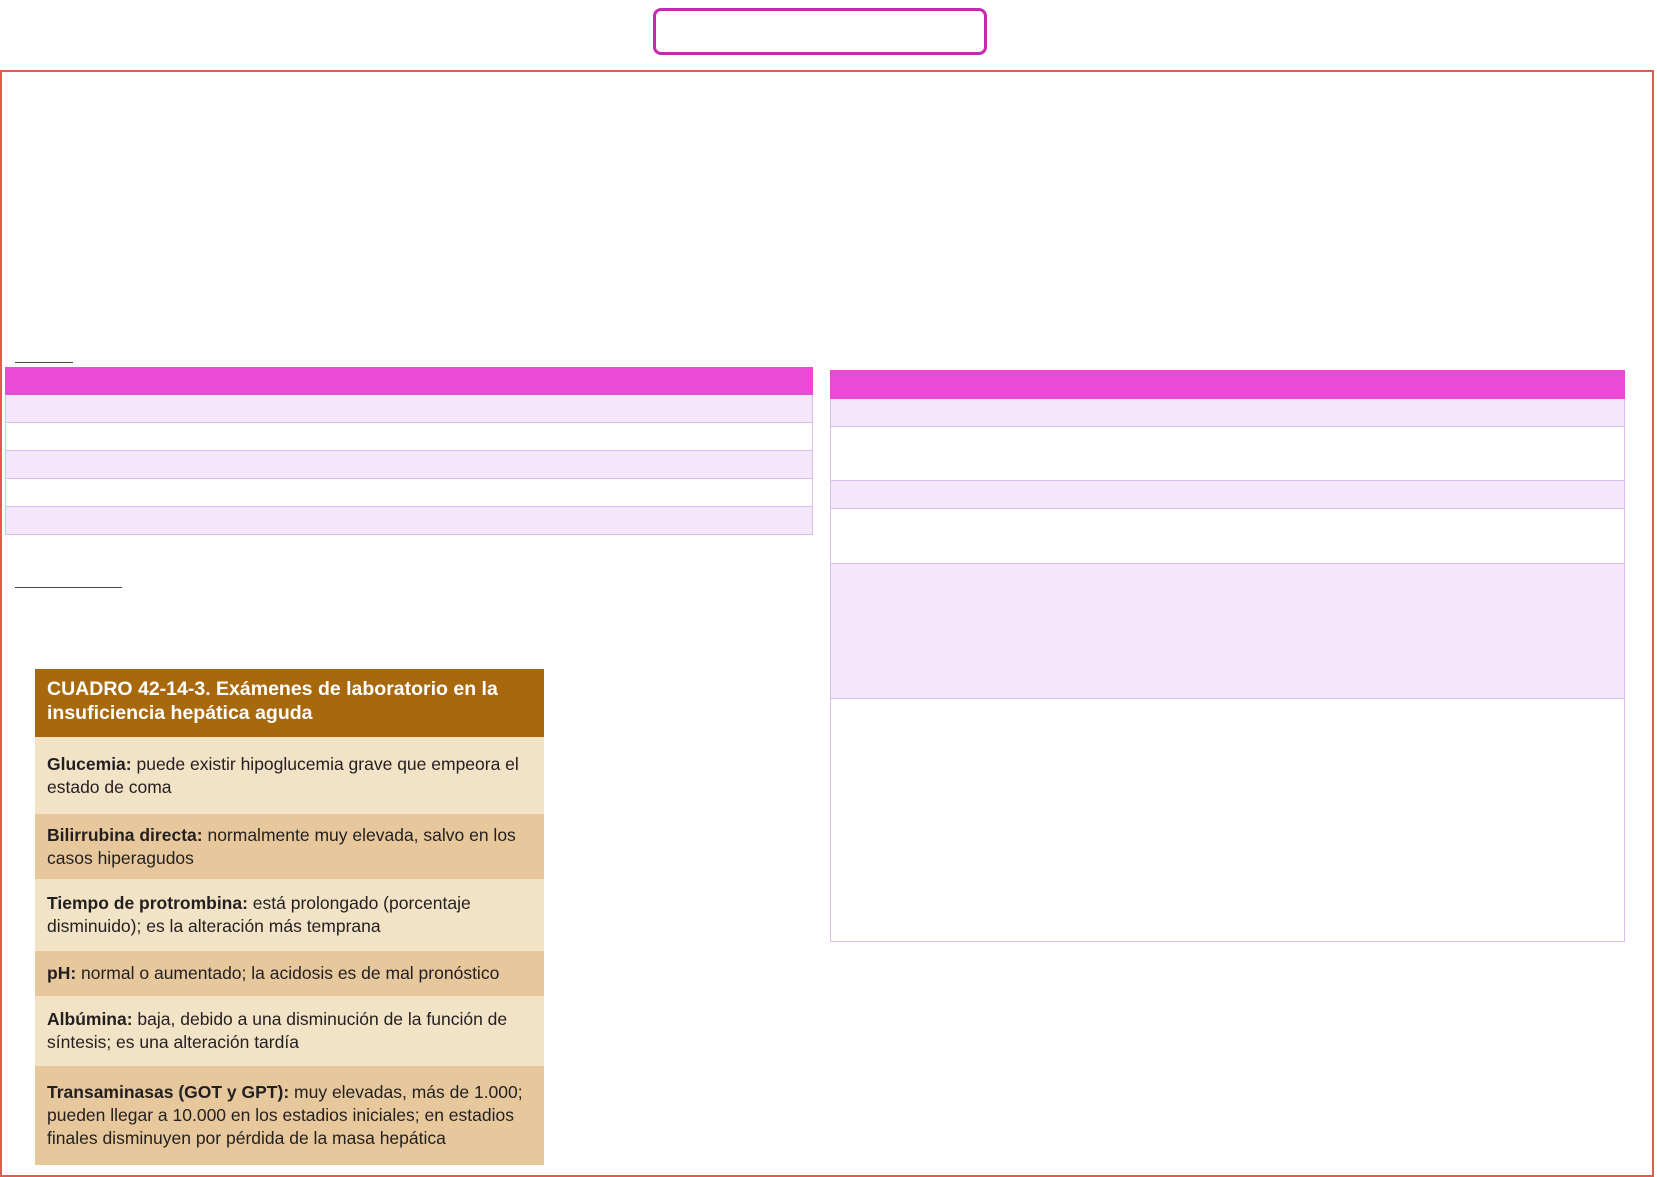 This screenshot has height=1177, width=1657. What do you see at coordinates (90, 1019) in the screenshot?
I see `lab-row-term: Albúmina:` at bounding box center [90, 1019].